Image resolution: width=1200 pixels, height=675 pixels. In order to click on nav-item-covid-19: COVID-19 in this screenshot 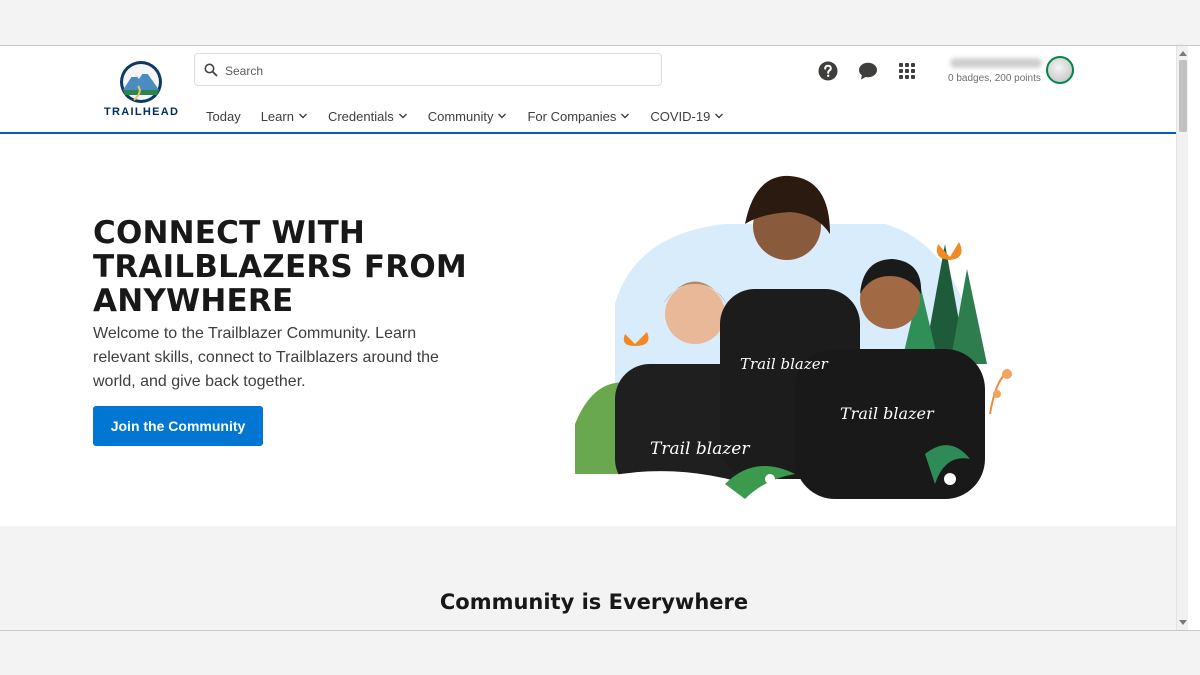, I will do `click(687, 116)`.